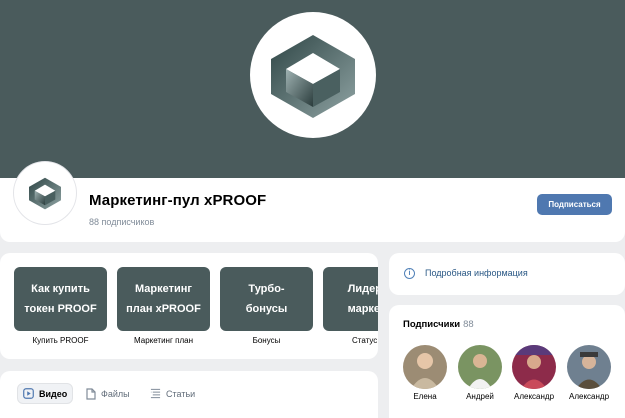  I want to click on tab-video: Видео, so click(45, 393).